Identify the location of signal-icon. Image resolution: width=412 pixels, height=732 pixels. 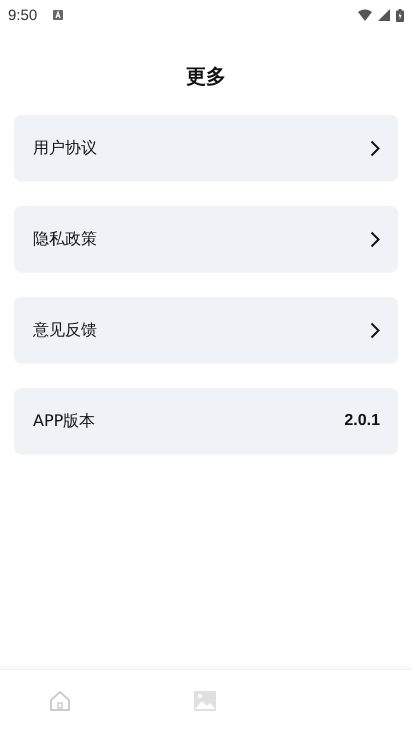
(384, 15).